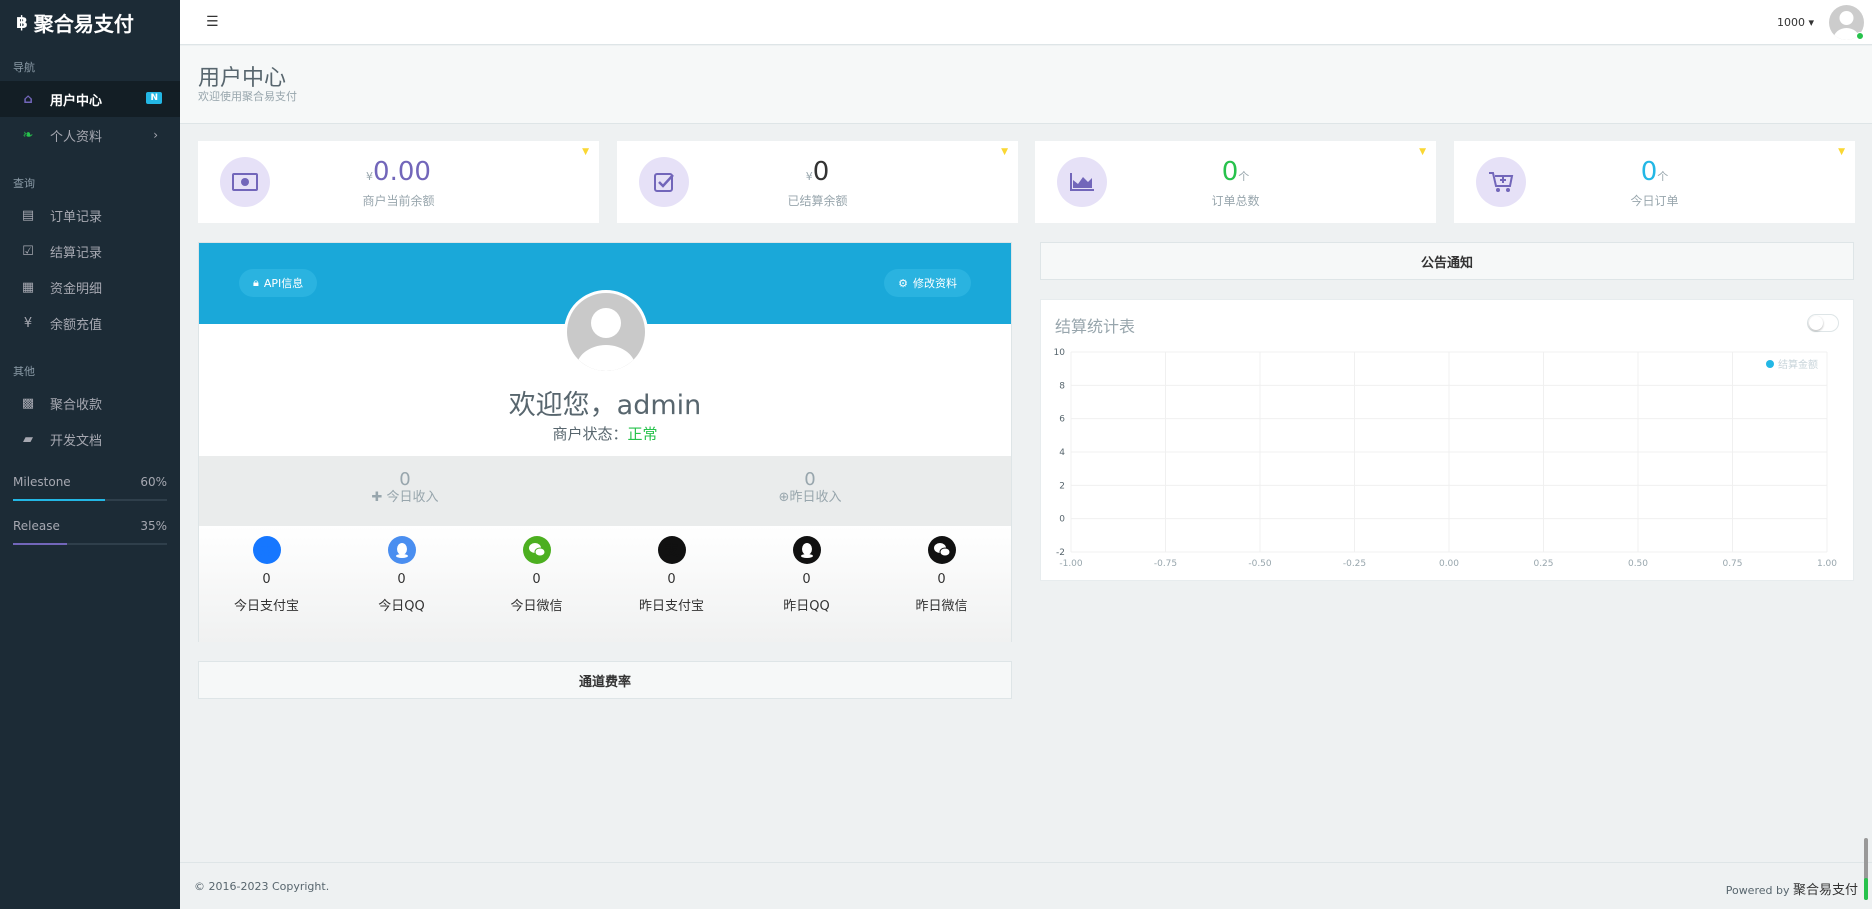  Describe the element at coordinates (605, 491) in the screenshot. I see `income-summary: 0 ✚ 今日收入 0 ⊕昨日收入` at that location.